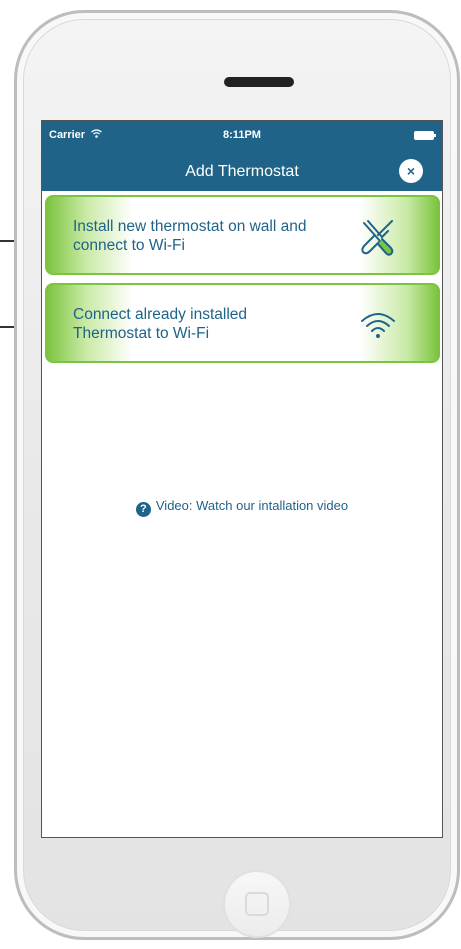  Describe the element at coordinates (242, 171) in the screenshot. I see `page-title: Add Thermostat` at that location.